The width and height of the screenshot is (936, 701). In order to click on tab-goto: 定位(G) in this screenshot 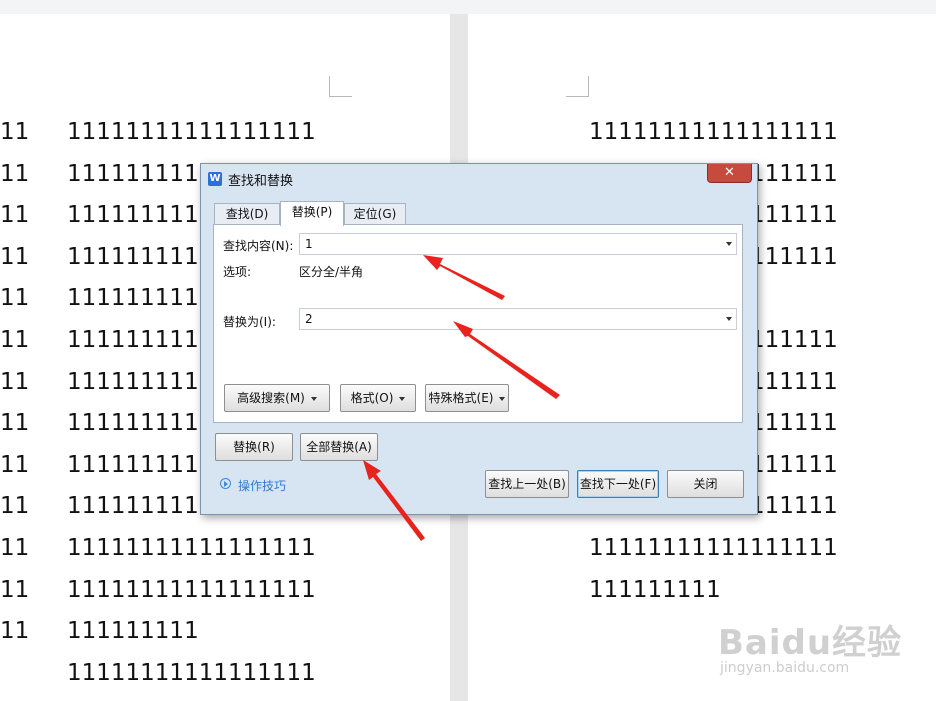, I will do `click(375, 214)`.